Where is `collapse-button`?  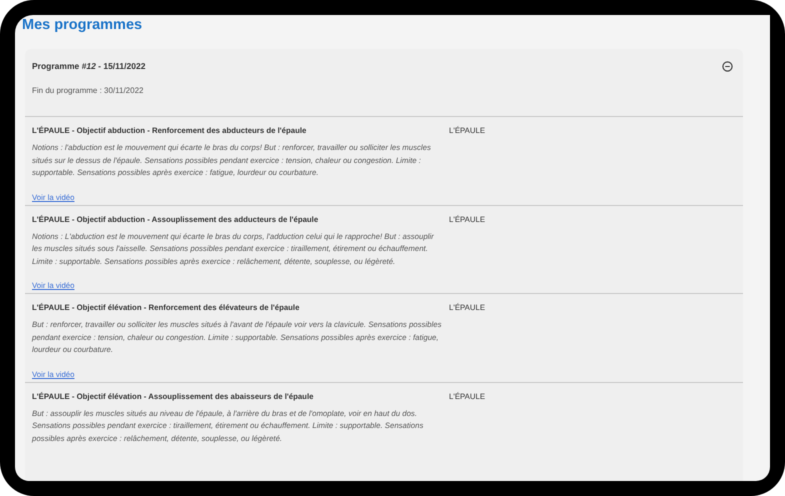 collapse-button is located at coordinates (727, 66).